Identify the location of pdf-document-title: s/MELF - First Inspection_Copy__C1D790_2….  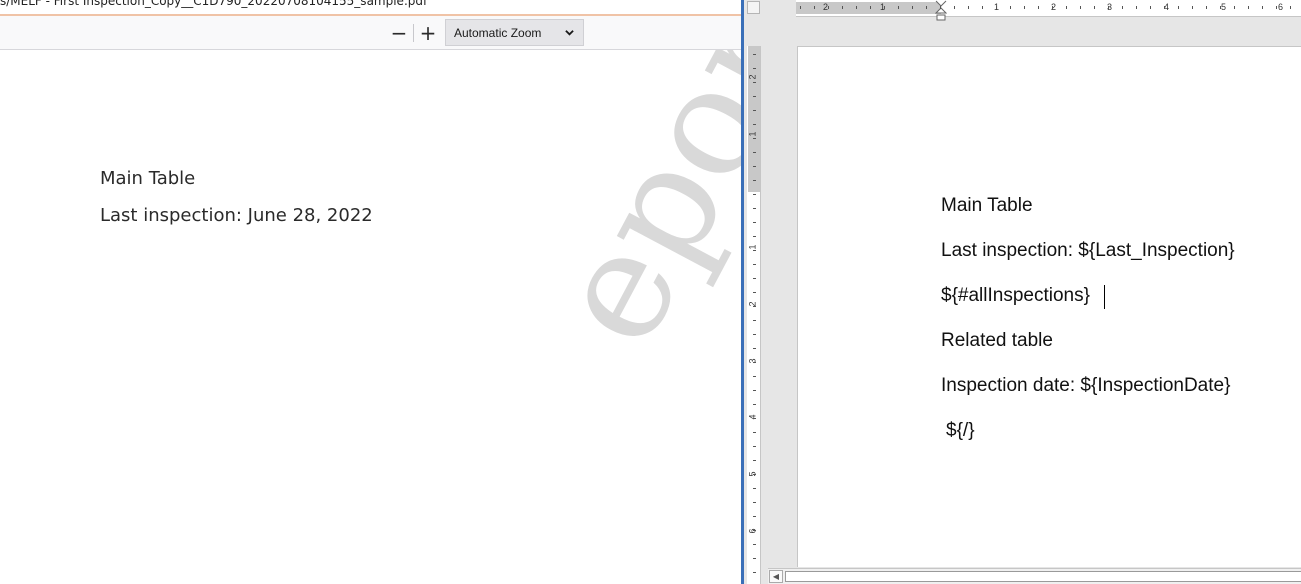
(214, 4).